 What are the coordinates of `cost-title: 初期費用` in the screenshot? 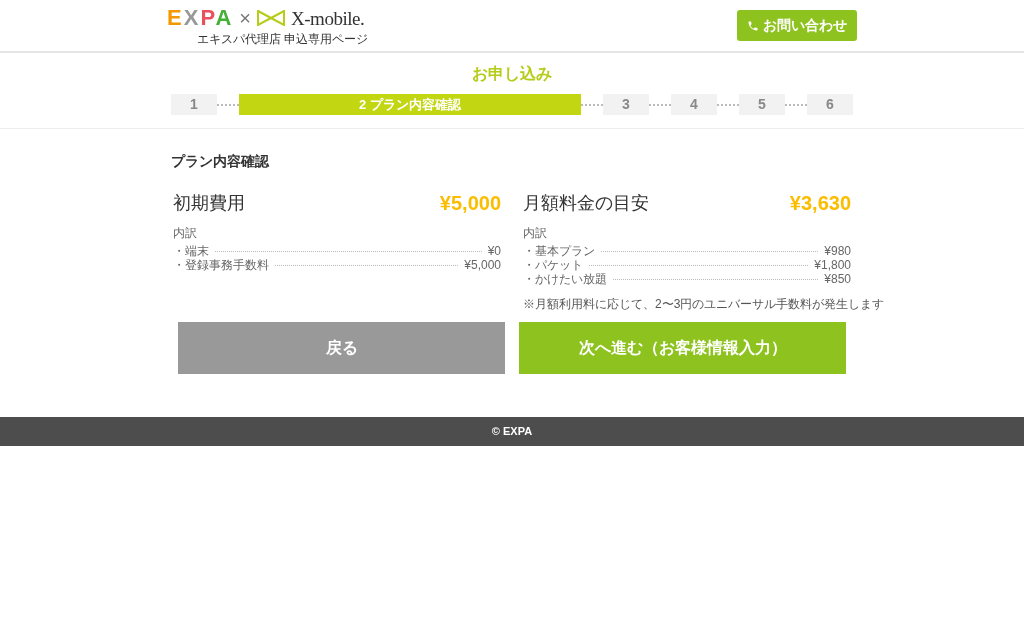 It's located at (209, 203).